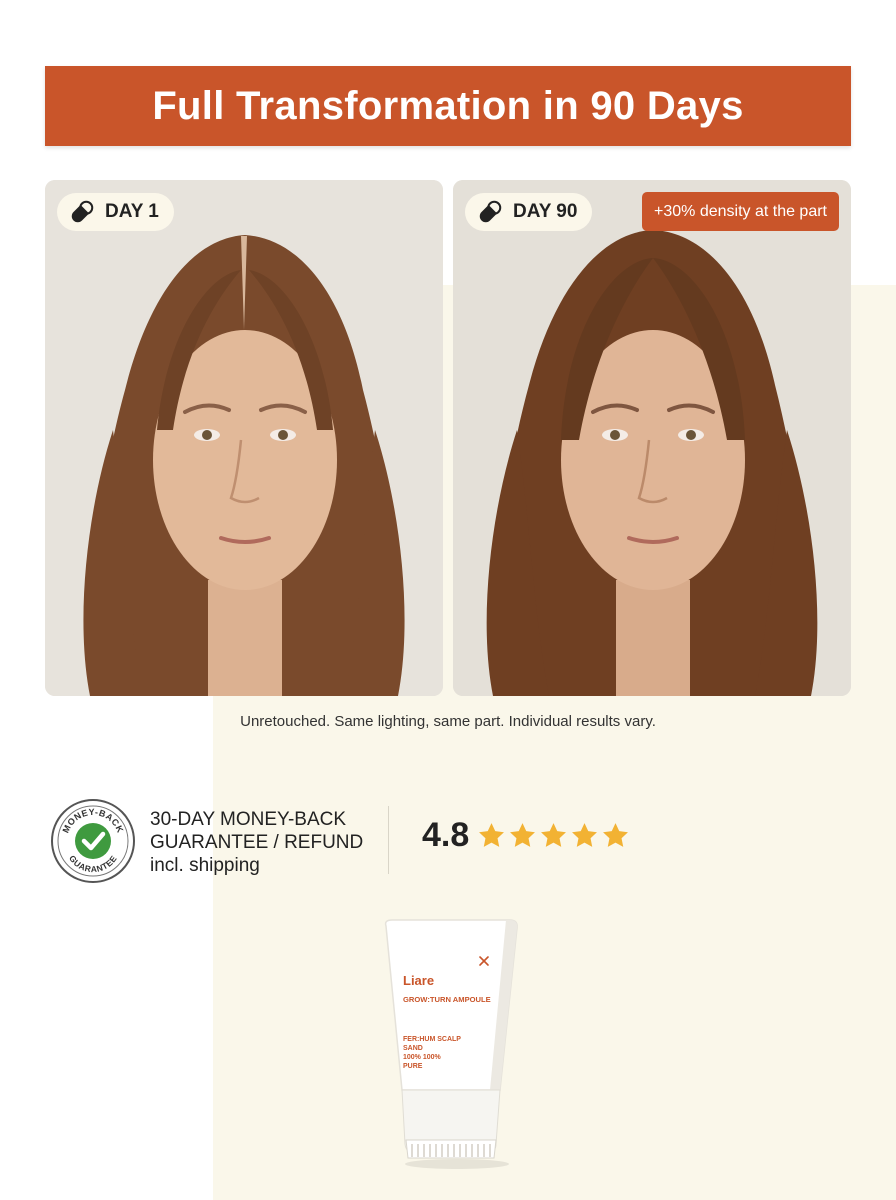 The width and height of the screenshot is (896, 1200). What do you see at coordinates (205, 865) in the screenshot?
I see `guarantee-line-3: incl. shipping` at bounding box center [205, 865].